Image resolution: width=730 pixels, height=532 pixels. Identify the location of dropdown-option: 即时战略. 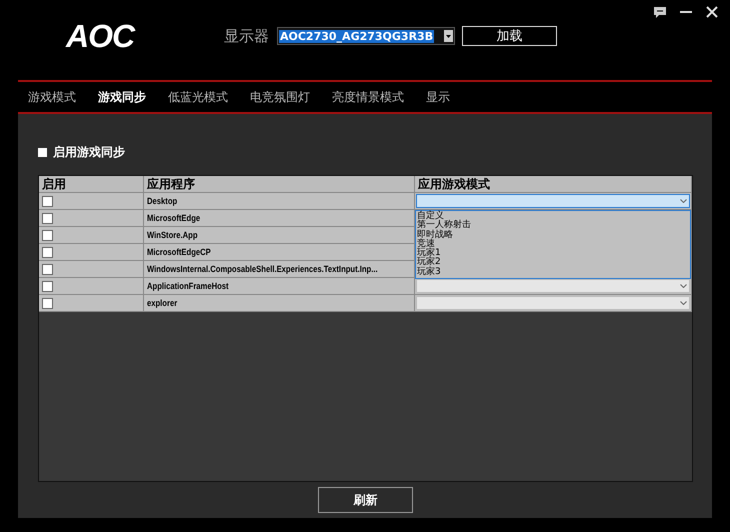
(553, 235).